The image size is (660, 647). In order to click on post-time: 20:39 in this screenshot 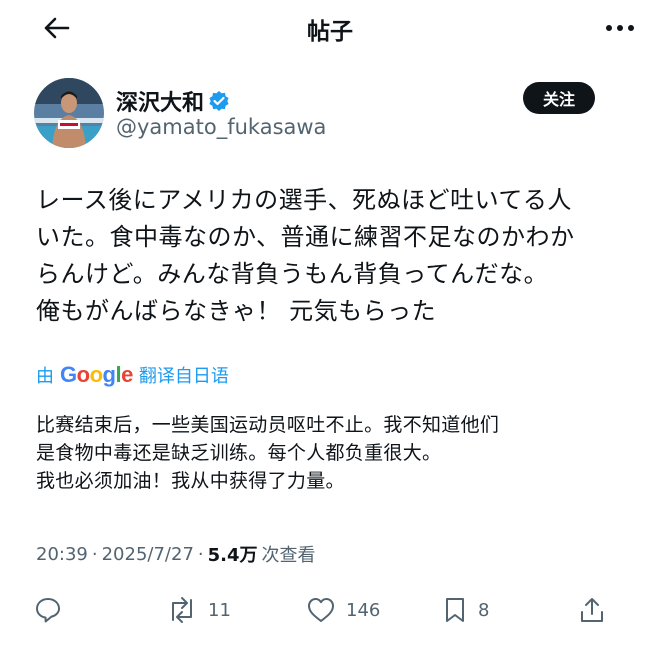, I will do `click(62, 554)`.